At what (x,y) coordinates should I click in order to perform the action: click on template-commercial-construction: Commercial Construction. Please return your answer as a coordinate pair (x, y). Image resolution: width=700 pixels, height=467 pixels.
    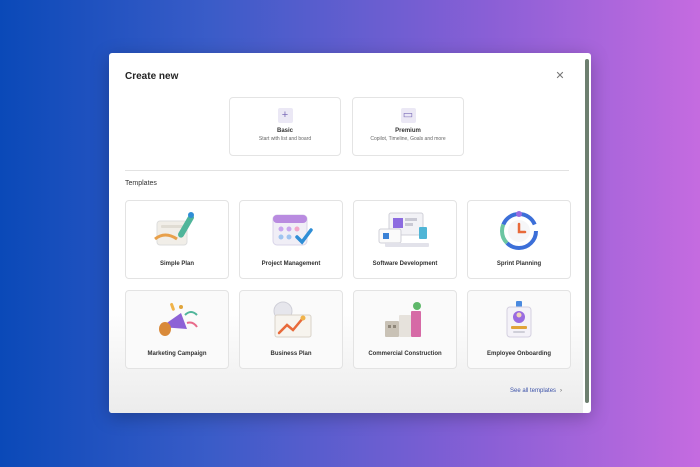
    Looking at the image, I should click on (405, 329).